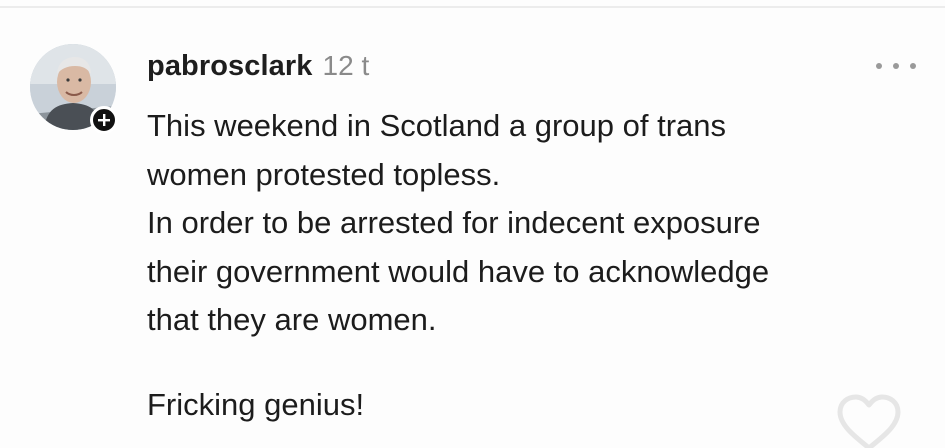 This screenshot has height=448, width=945. What do you see at coordinates (256, 404) in the screenshot?
I see `comment-closing-line: Fricking genius!` at bounding box center [256, 404].